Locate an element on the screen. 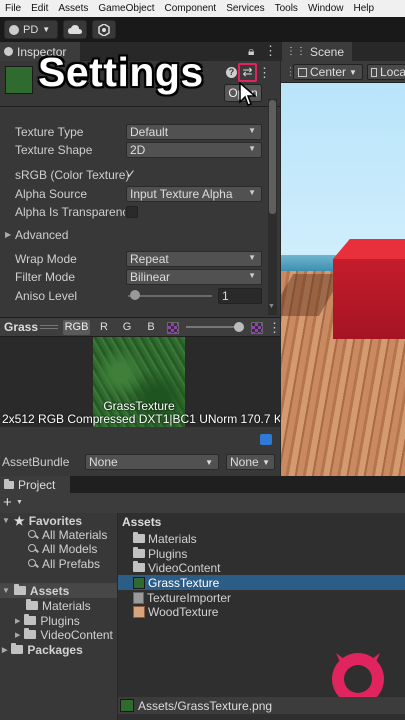 The width and height of the screenshot is (405, 720). mip-slider-handle is located at coordinates (239, 327).